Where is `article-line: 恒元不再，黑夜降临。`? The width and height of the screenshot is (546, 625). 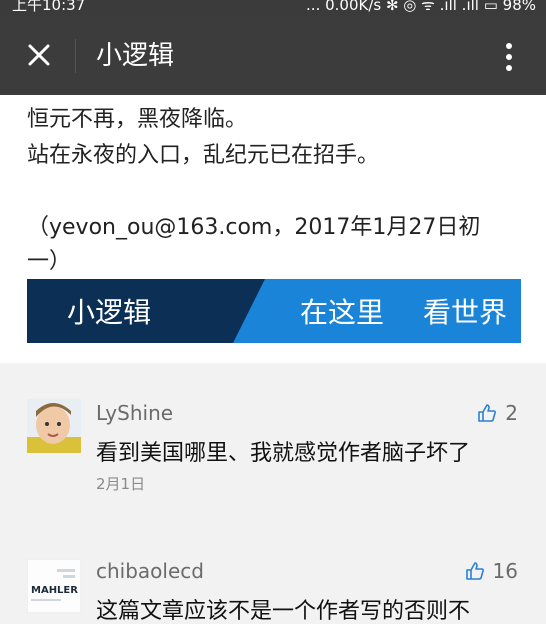 article-line: 恒元不再，黑夜降临。 is located at coordinates (137, 119).